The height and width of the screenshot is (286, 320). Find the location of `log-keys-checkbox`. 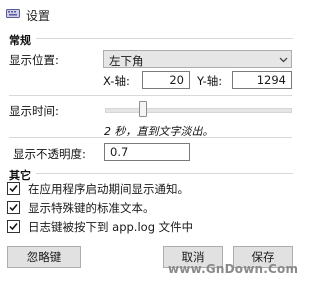

log-keys-checkbox is located at coordinates (13, 226).